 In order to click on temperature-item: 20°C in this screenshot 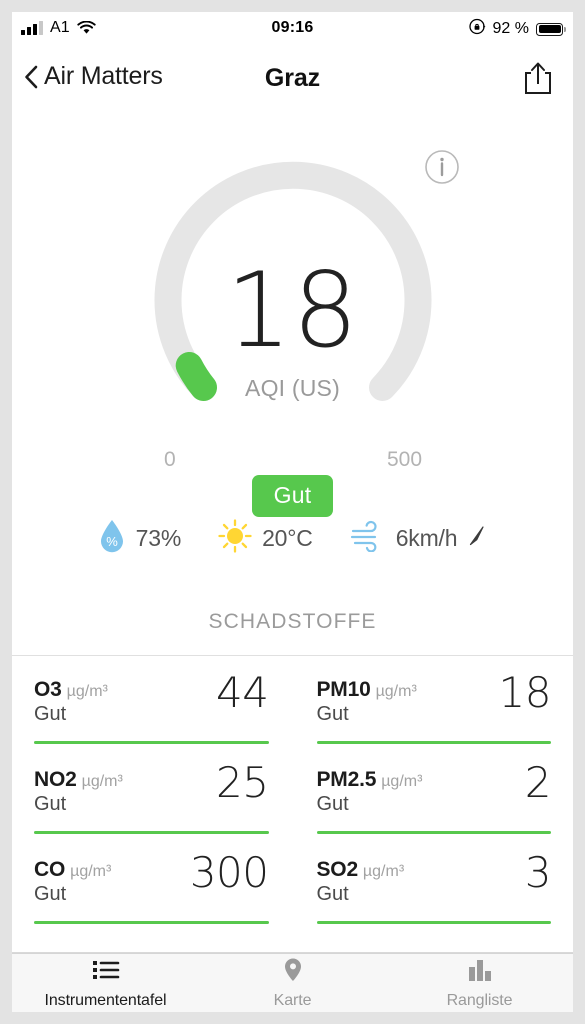, I will do `click(265, 538)`.